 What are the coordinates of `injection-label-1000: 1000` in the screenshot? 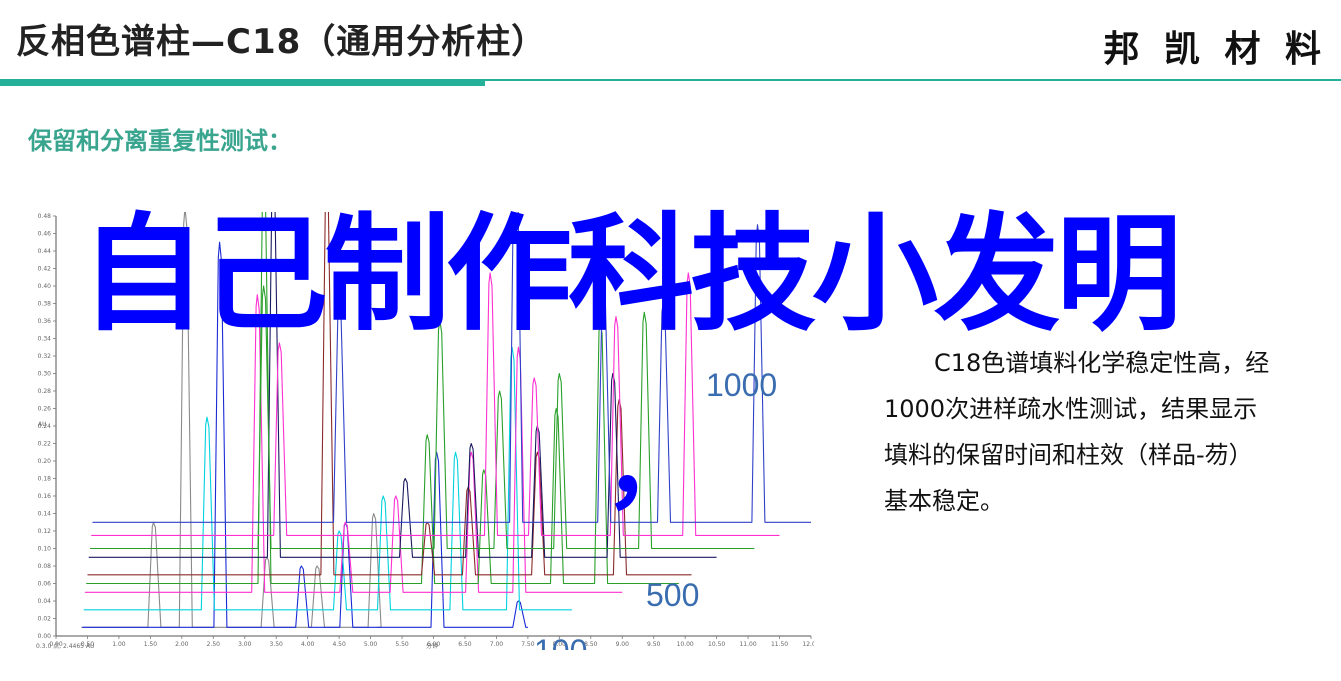 It's located at (741, 385).